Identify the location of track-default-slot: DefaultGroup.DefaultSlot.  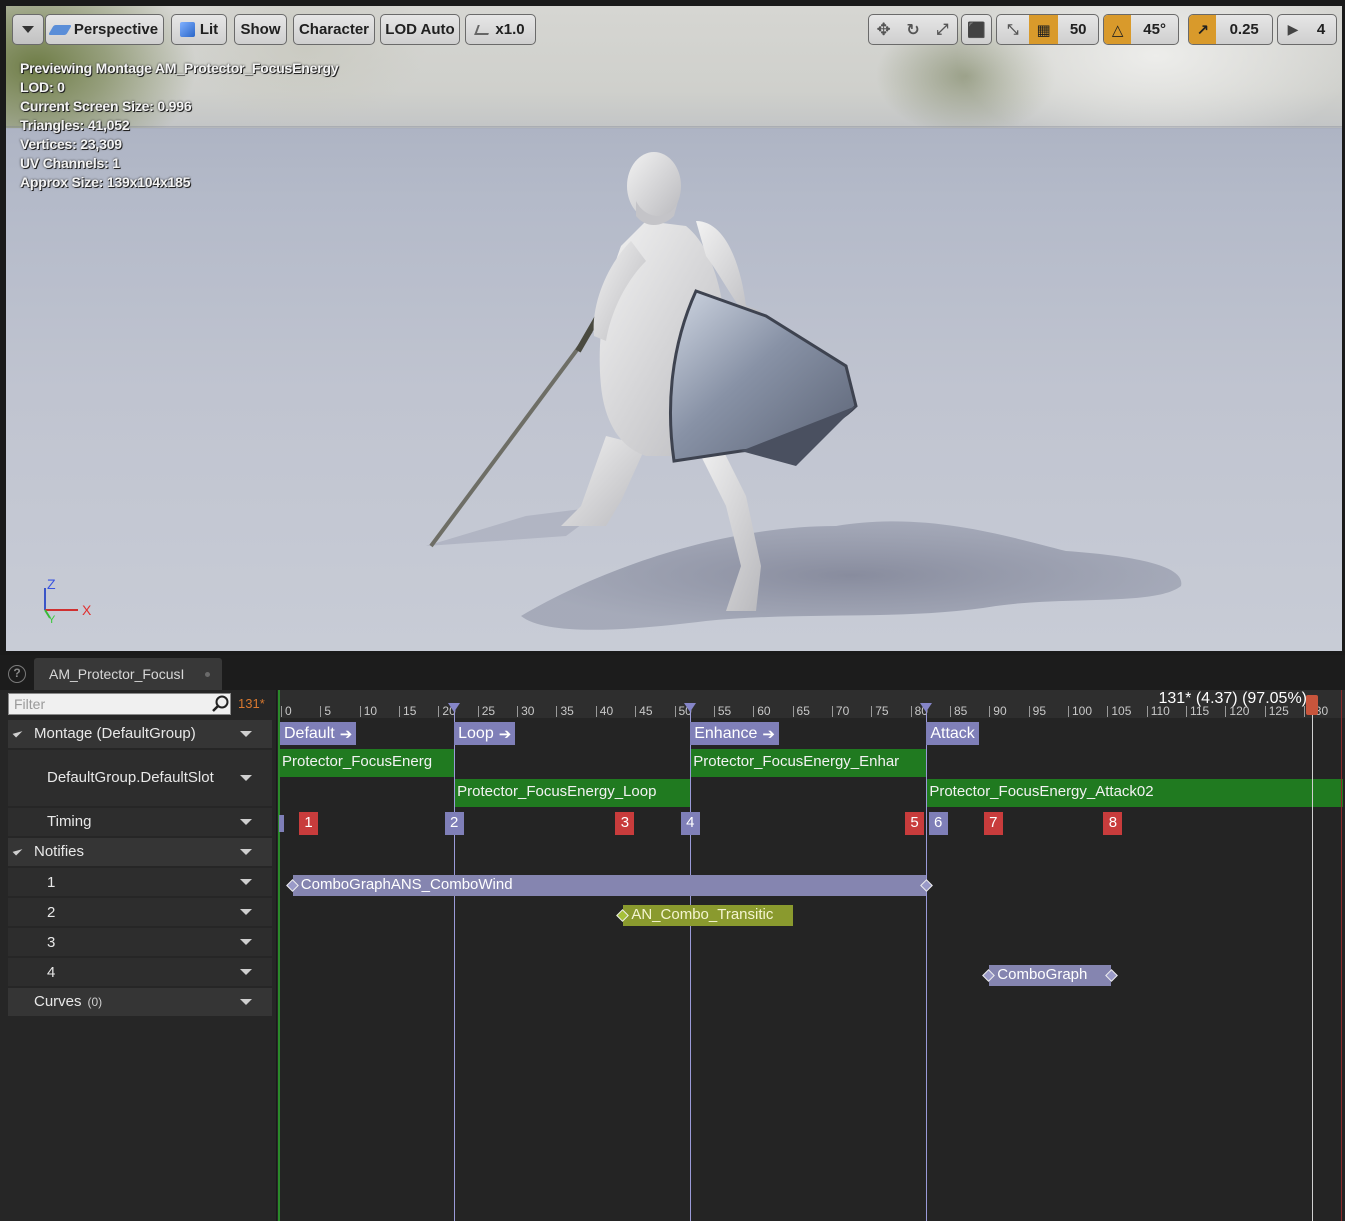
(140, 778).